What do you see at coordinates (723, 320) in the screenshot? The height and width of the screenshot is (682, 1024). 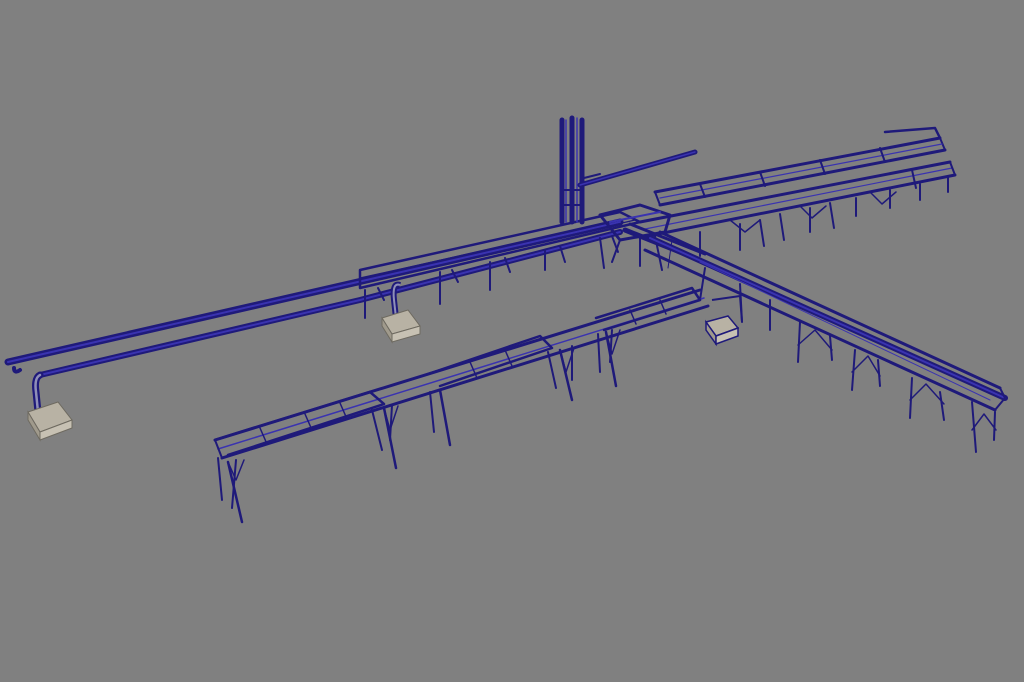 I see `equipment-box` at bounding box center [723, 320].